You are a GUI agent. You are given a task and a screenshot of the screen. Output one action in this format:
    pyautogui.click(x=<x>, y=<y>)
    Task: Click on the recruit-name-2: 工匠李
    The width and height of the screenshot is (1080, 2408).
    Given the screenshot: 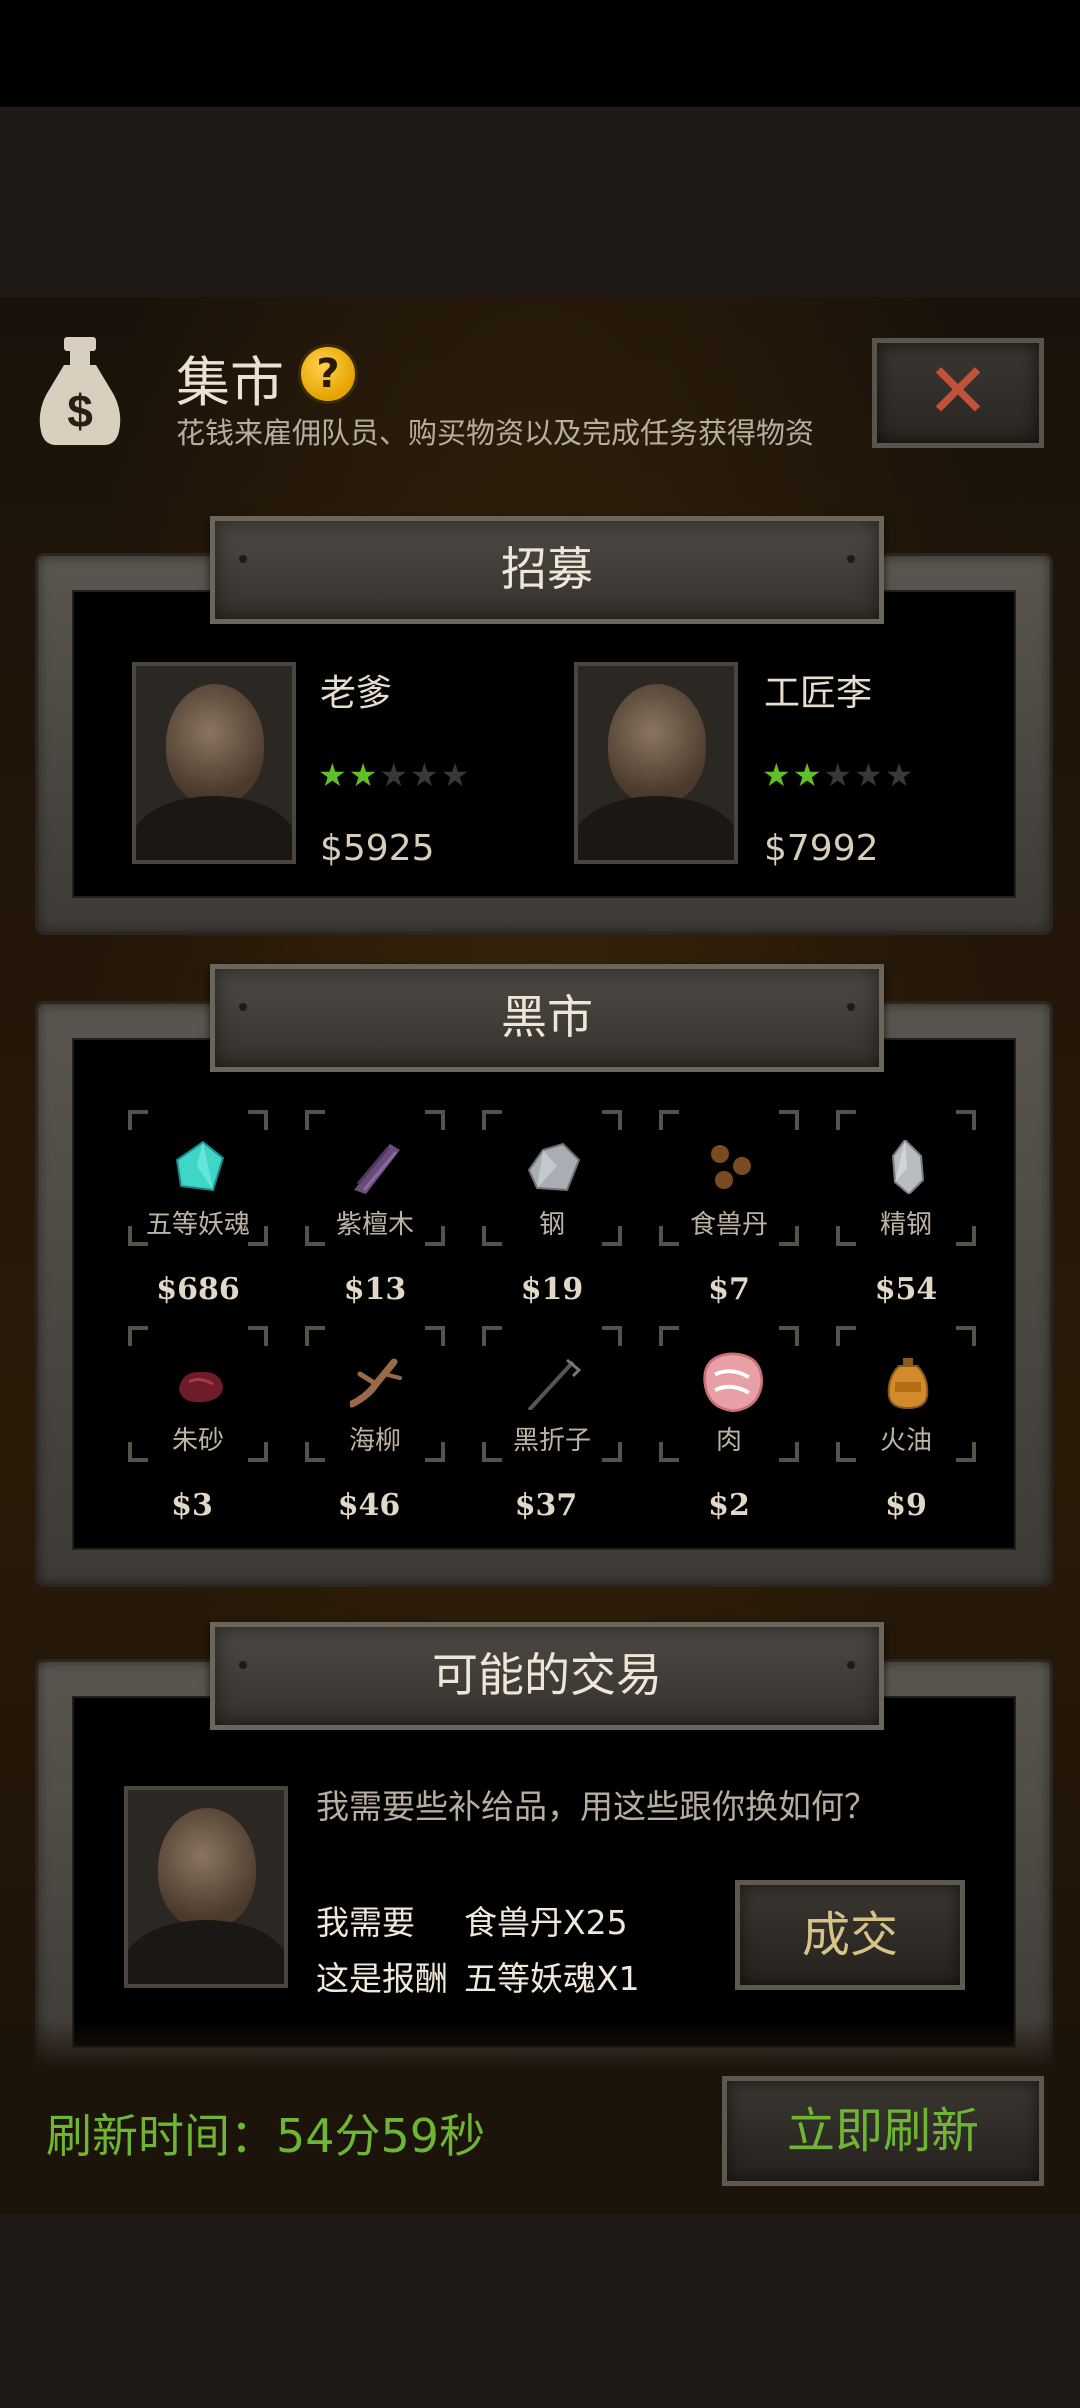 What is the action you would take?
    pyautogui.click(x=818, y=693)
    